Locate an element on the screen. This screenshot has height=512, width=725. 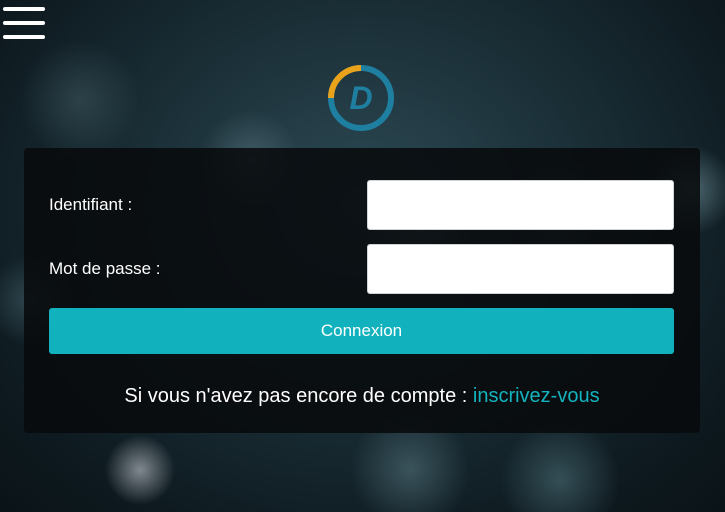
logo-letter: D is located at coordinates (360, 98).